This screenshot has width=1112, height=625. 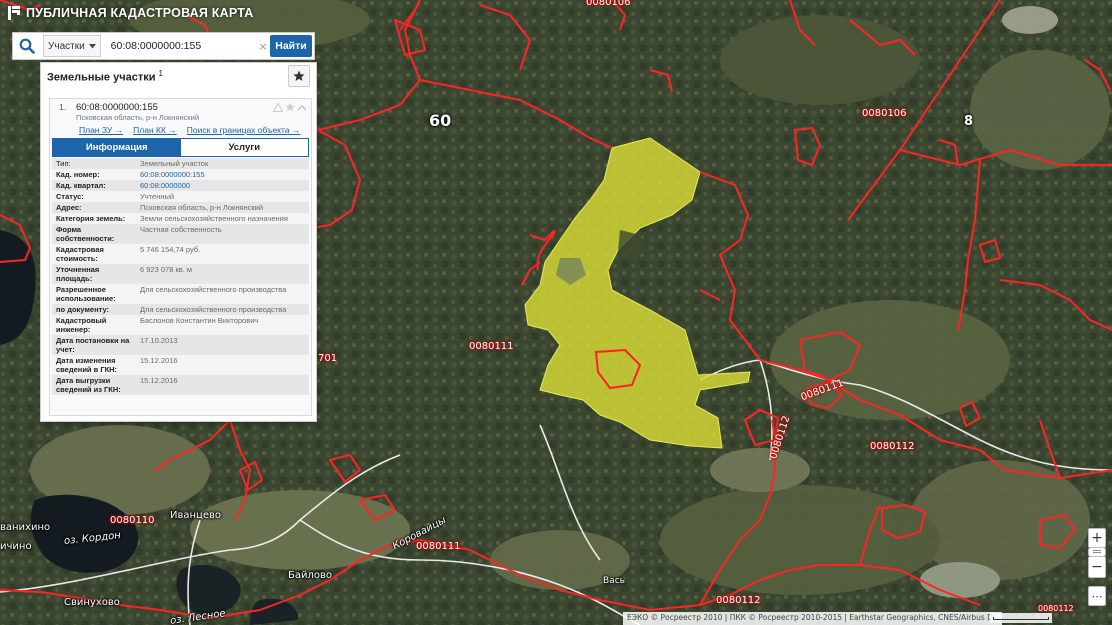 What do you see at coordinates (614, 581) in the screenshot?
I see `map-label-place: Вась` at bounding box center [614, 581].